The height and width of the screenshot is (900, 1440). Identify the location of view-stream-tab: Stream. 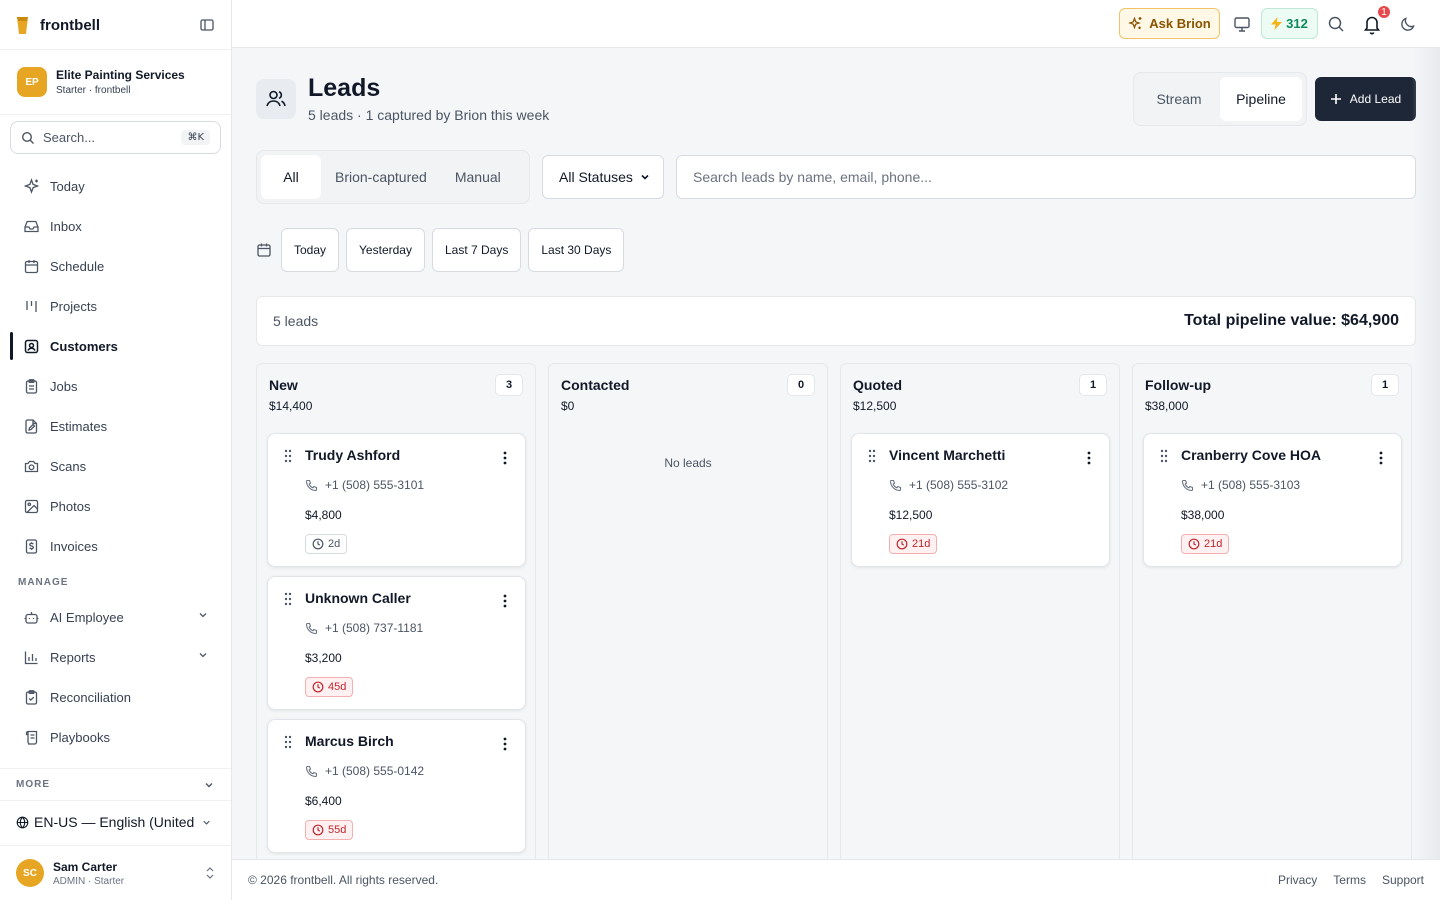
(1179, 99).